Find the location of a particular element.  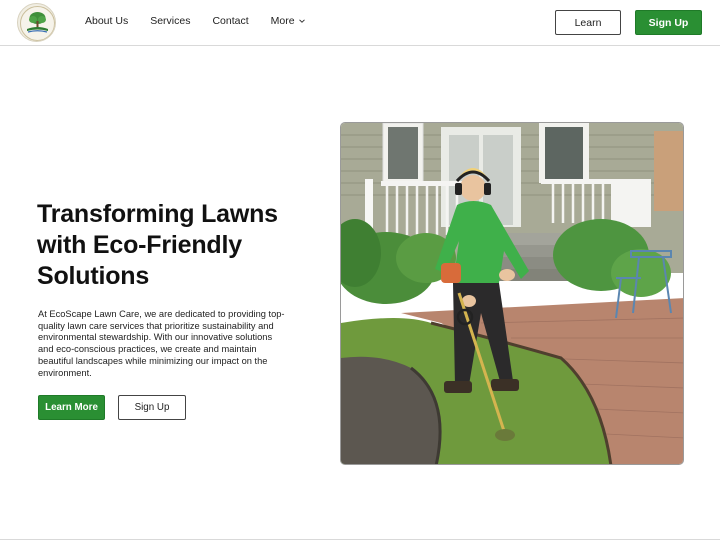

learn-more-button: Learn More is located at coordinates (71, 407).